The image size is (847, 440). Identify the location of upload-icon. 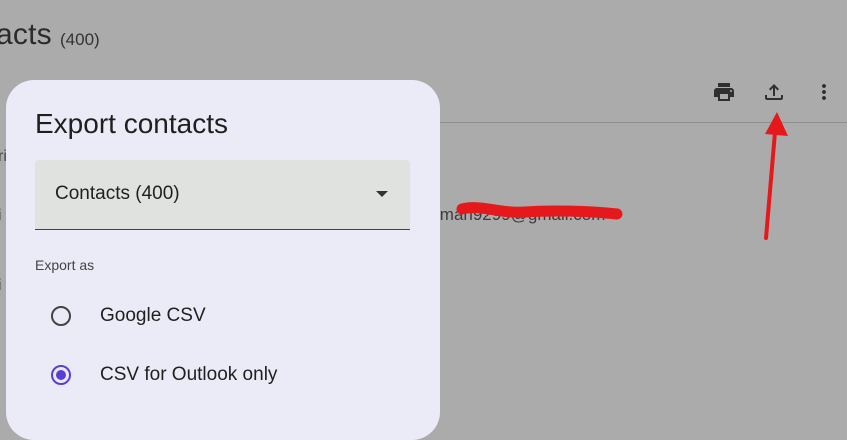
(774, 92).